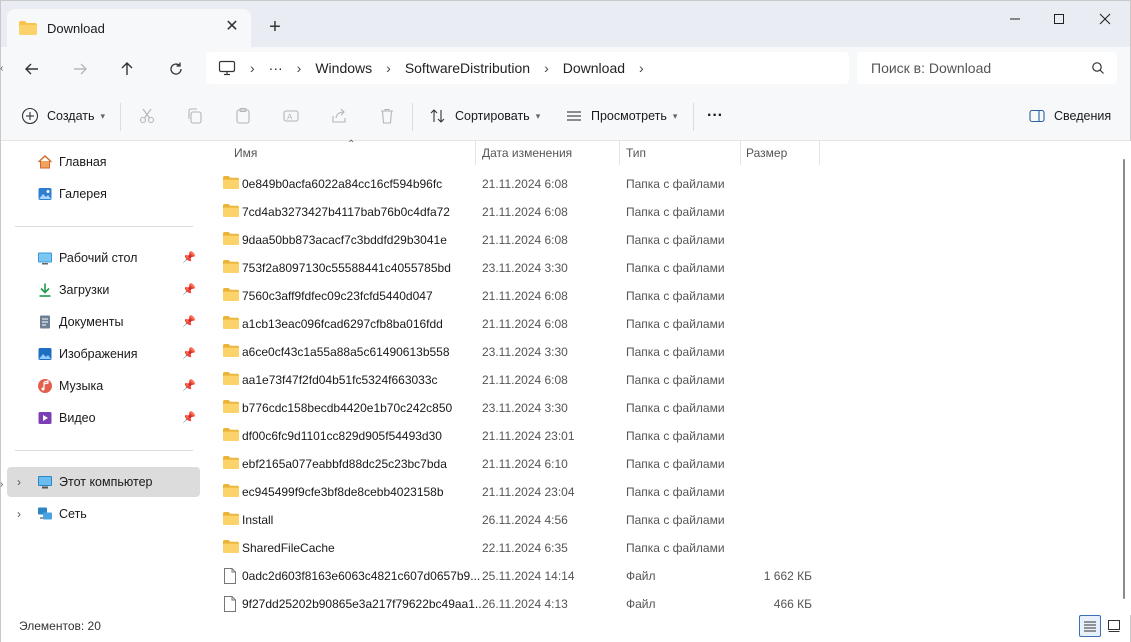 The width and height of the screenshot is (1131, 642). What do you see at coordinates (766, 153) in the screenshot?
I see `column-header-size: Размер` at bounding box center [766, 153].